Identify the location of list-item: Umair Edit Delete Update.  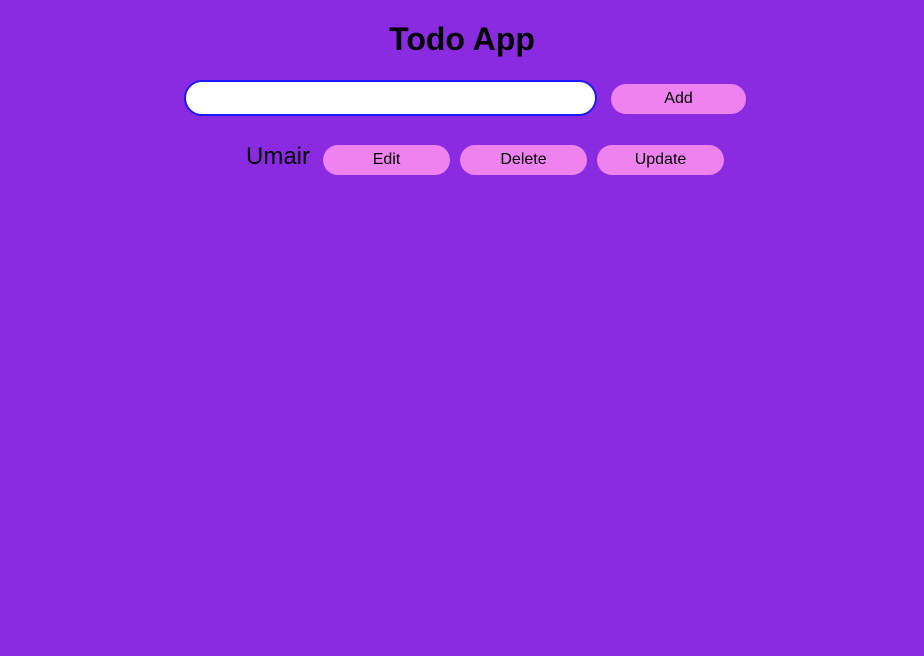
(462, 160).